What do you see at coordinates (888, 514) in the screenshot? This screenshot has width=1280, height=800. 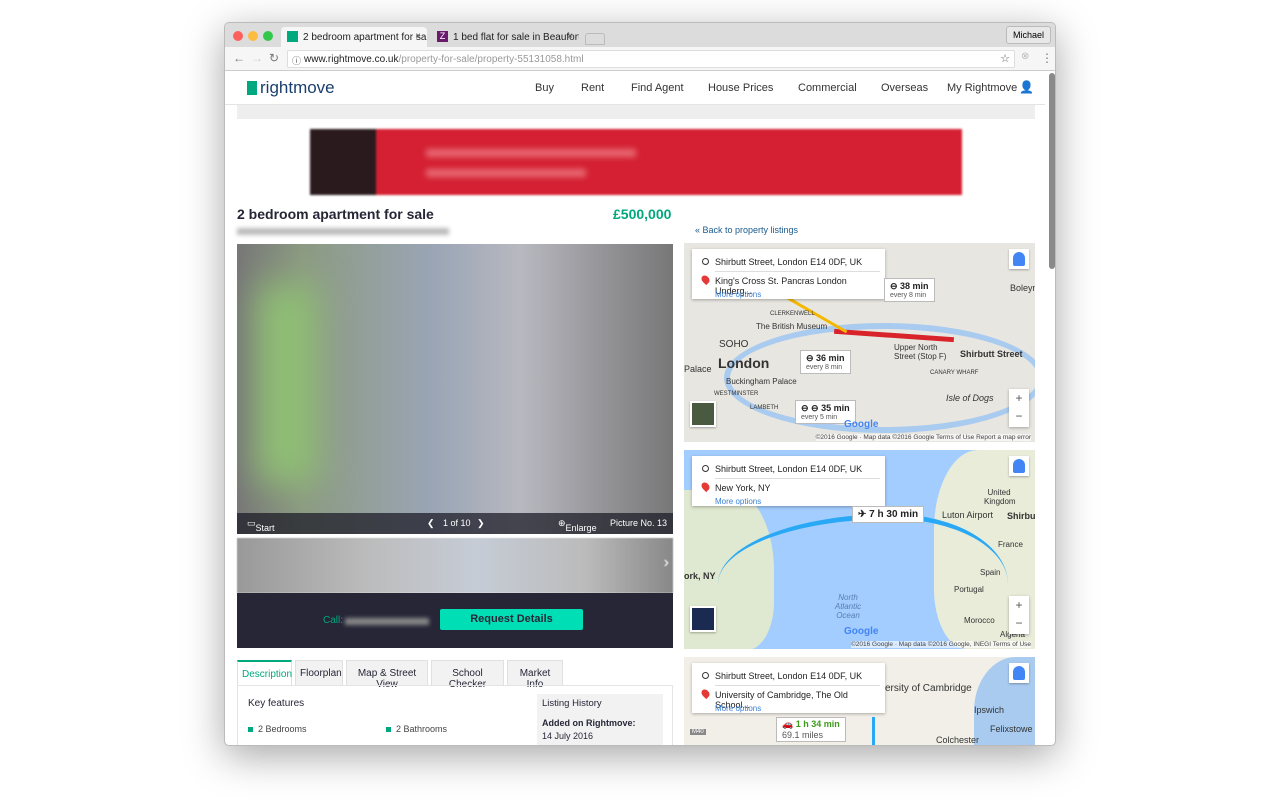 I see `route-label: ✈ 7 h 30 min` at bounding box center [888, 514].